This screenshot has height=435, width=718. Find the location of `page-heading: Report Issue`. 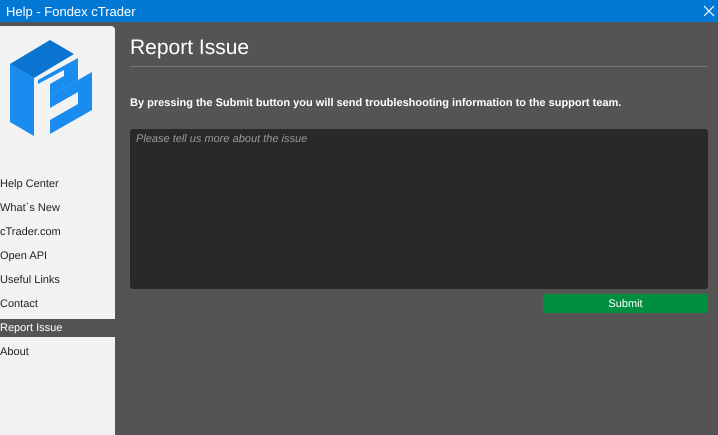

page-heading: Report Issue is located at coordinates (419, 51).